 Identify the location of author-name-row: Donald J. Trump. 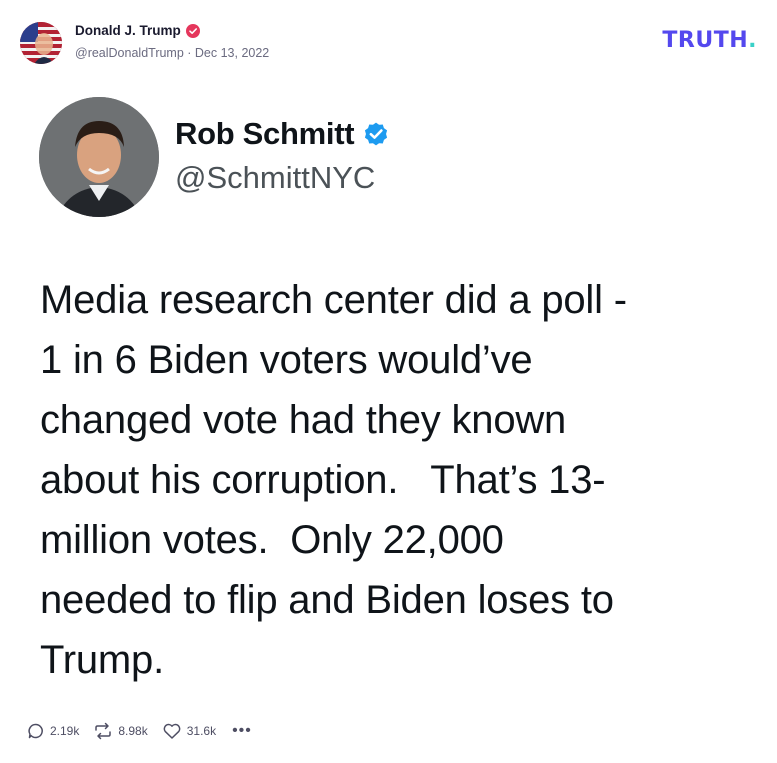
(137, 30).